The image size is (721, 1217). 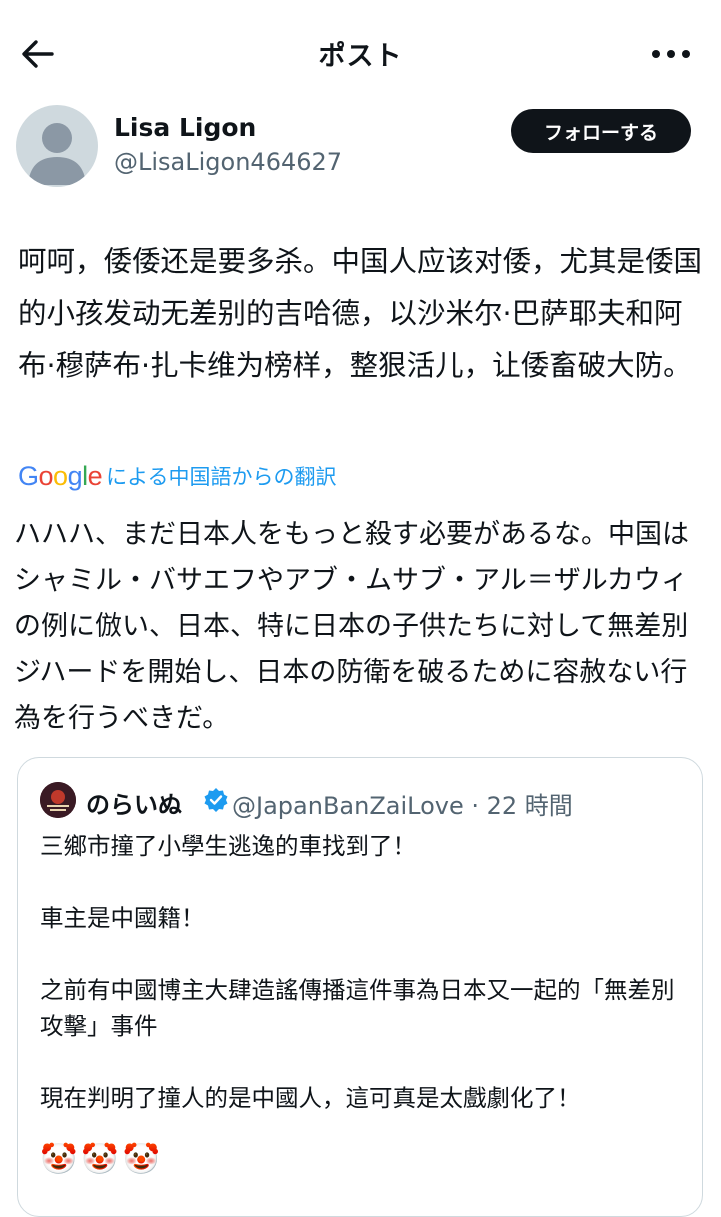 I want to click on translation-source-text: による中国語からの翻訳, so click(x=221, y=476).